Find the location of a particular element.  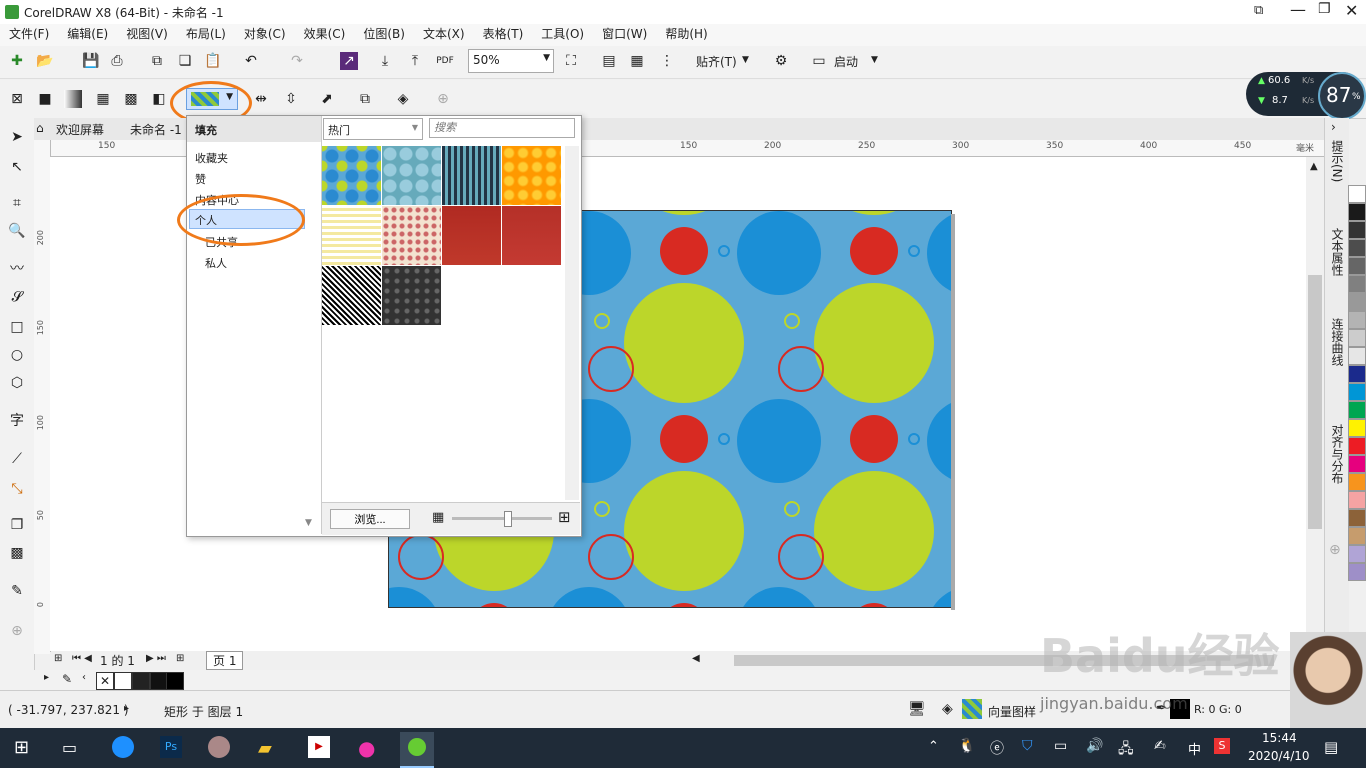

search-input is located at coordinates (502, 128).